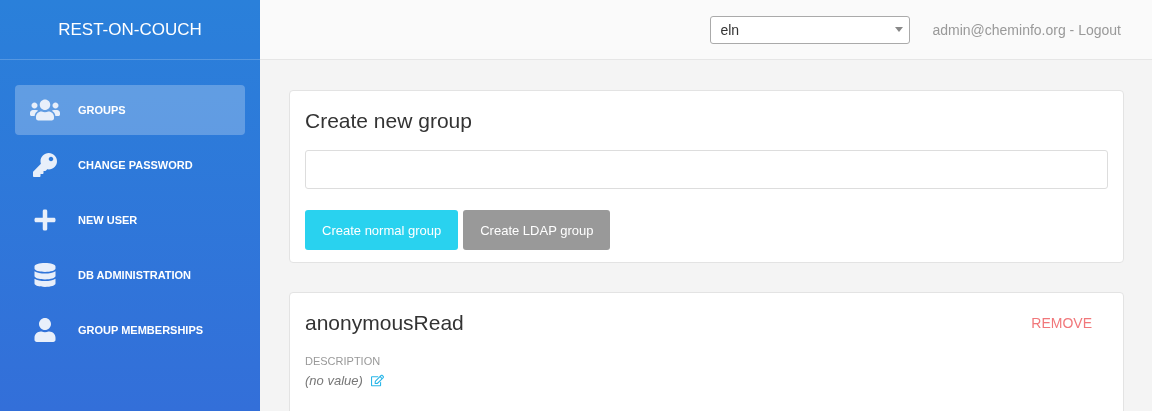  What do you see at coordinates (1069, 323) in the screenshot?
I see `remove-button: REMOVE` at bounding box center [1069, 323].